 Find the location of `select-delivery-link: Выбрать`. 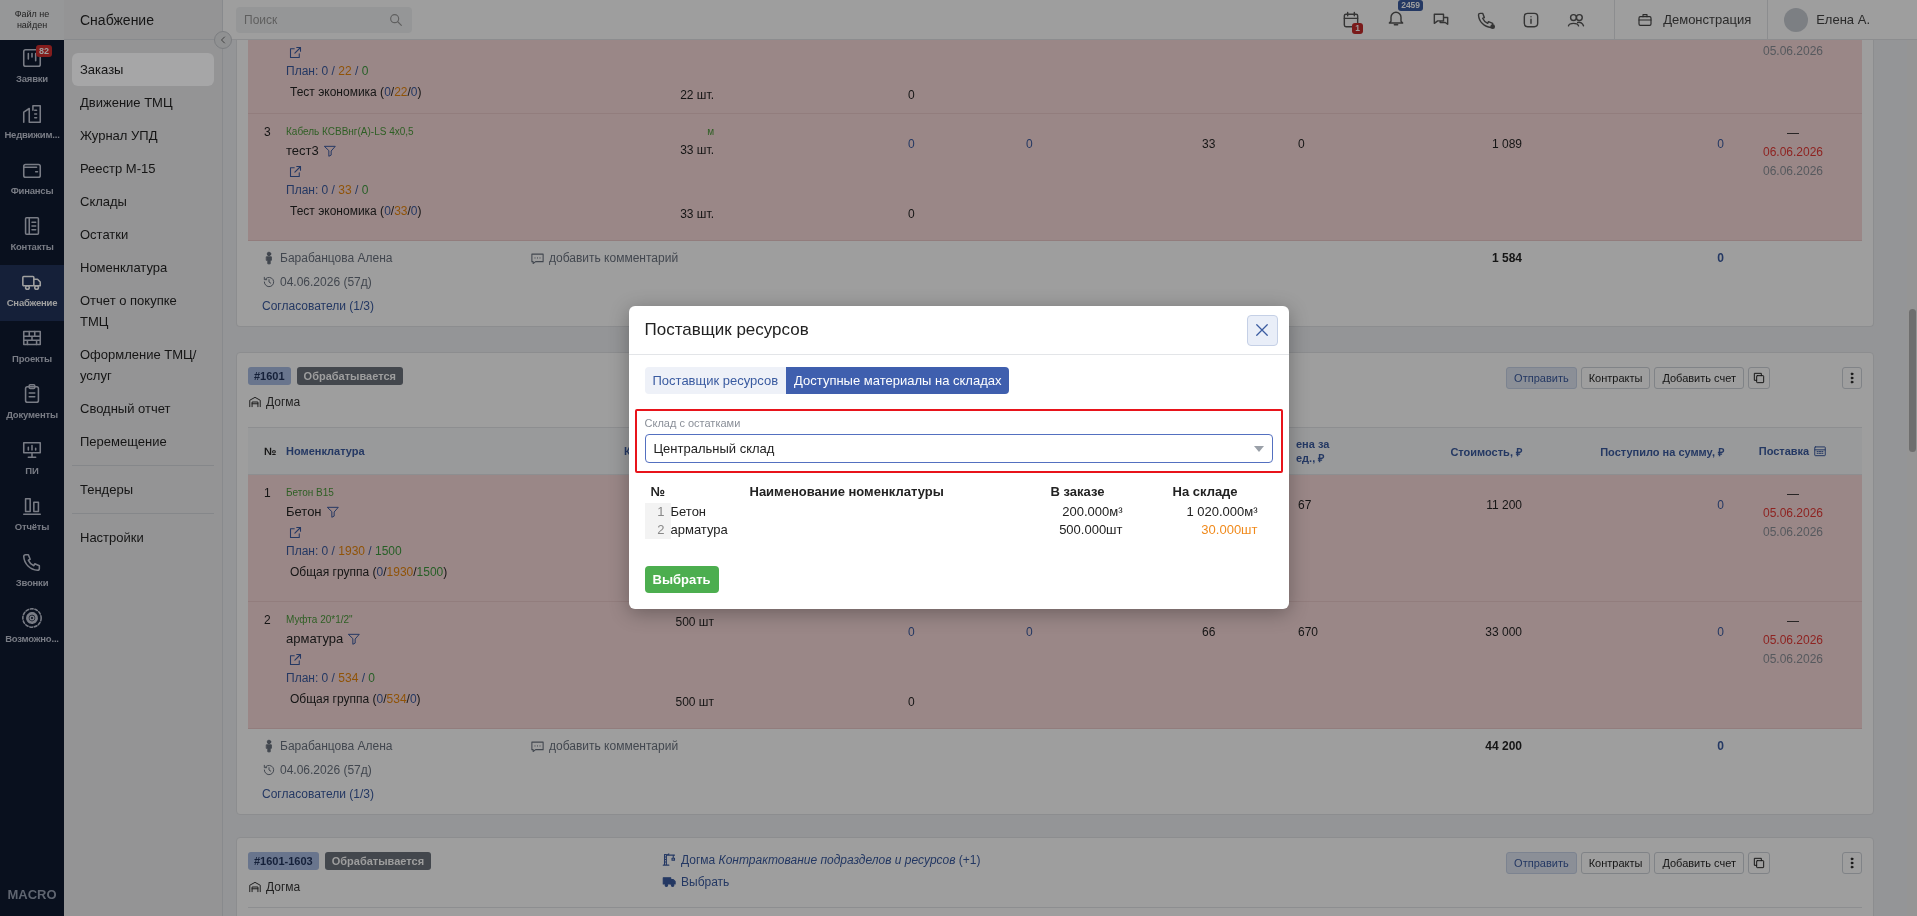

select-delivery-link: Выбрать is located at coordinates (705, 881).